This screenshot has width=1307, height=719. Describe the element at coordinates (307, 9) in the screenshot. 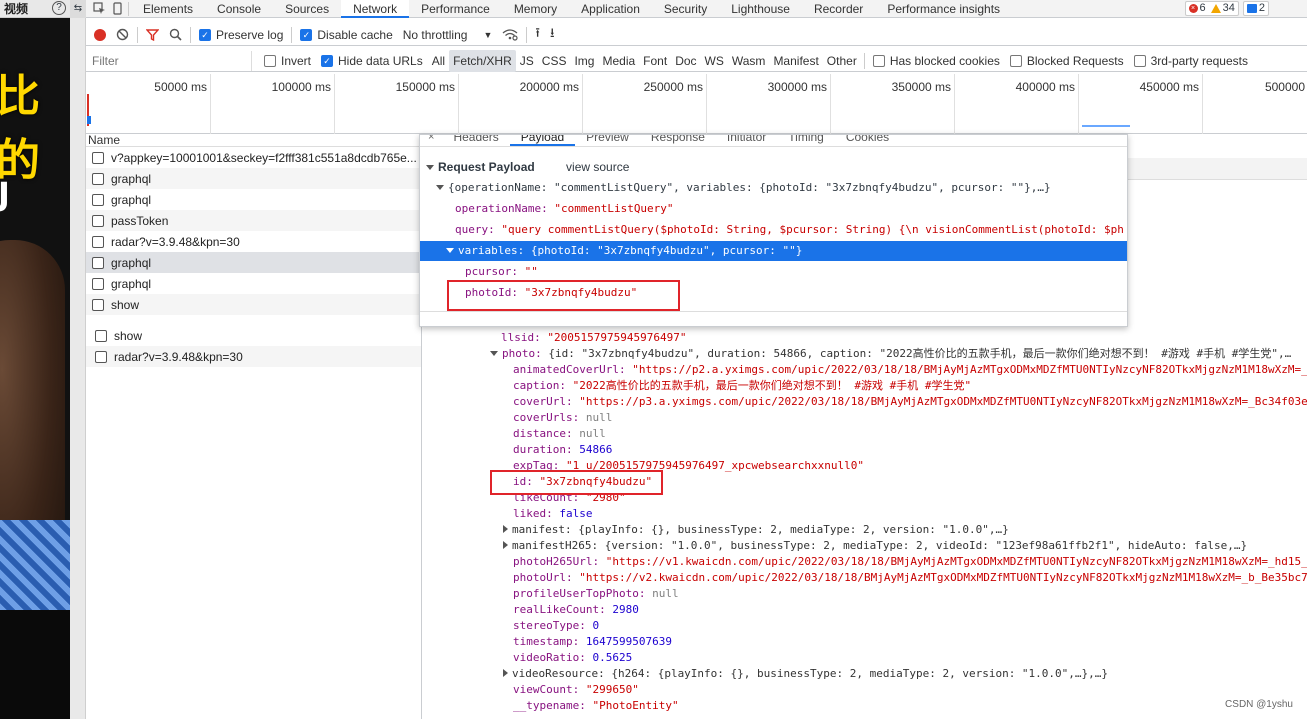

I see `tab-sources: Sources` at that location.